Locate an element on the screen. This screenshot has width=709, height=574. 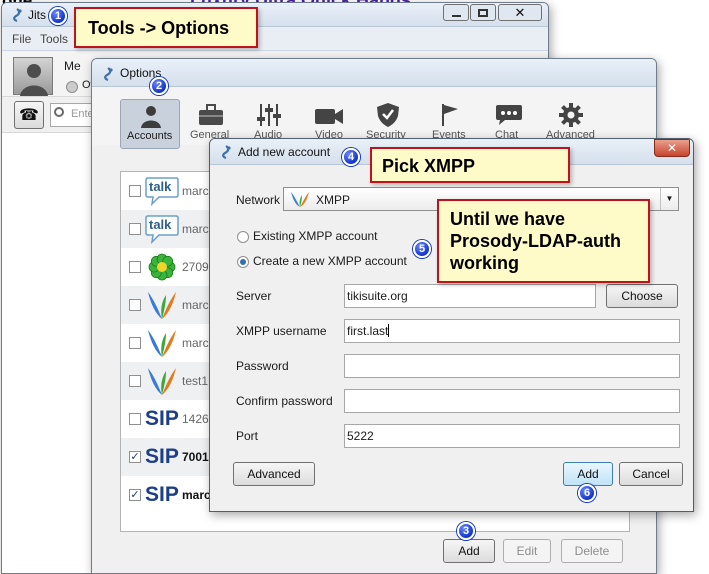
radio-create-account is located at coordinates (243, 262).